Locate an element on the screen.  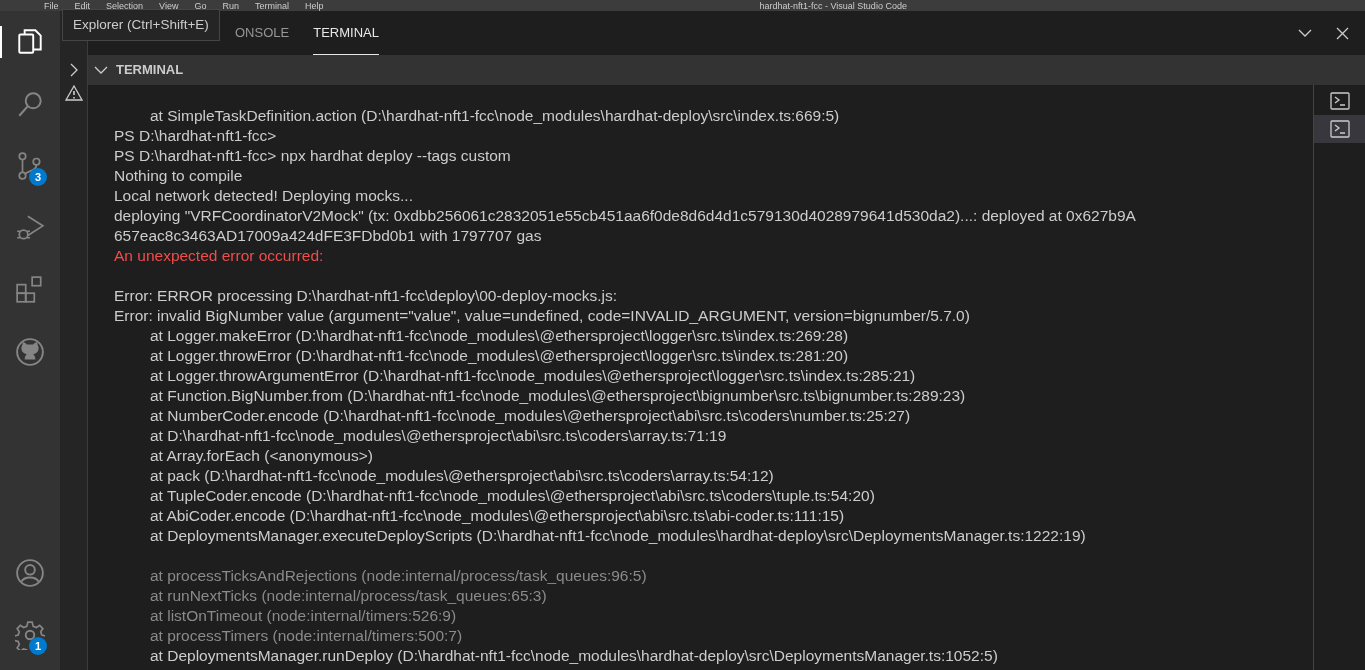
count-badge: 1 is located at coordinates (38, 646).